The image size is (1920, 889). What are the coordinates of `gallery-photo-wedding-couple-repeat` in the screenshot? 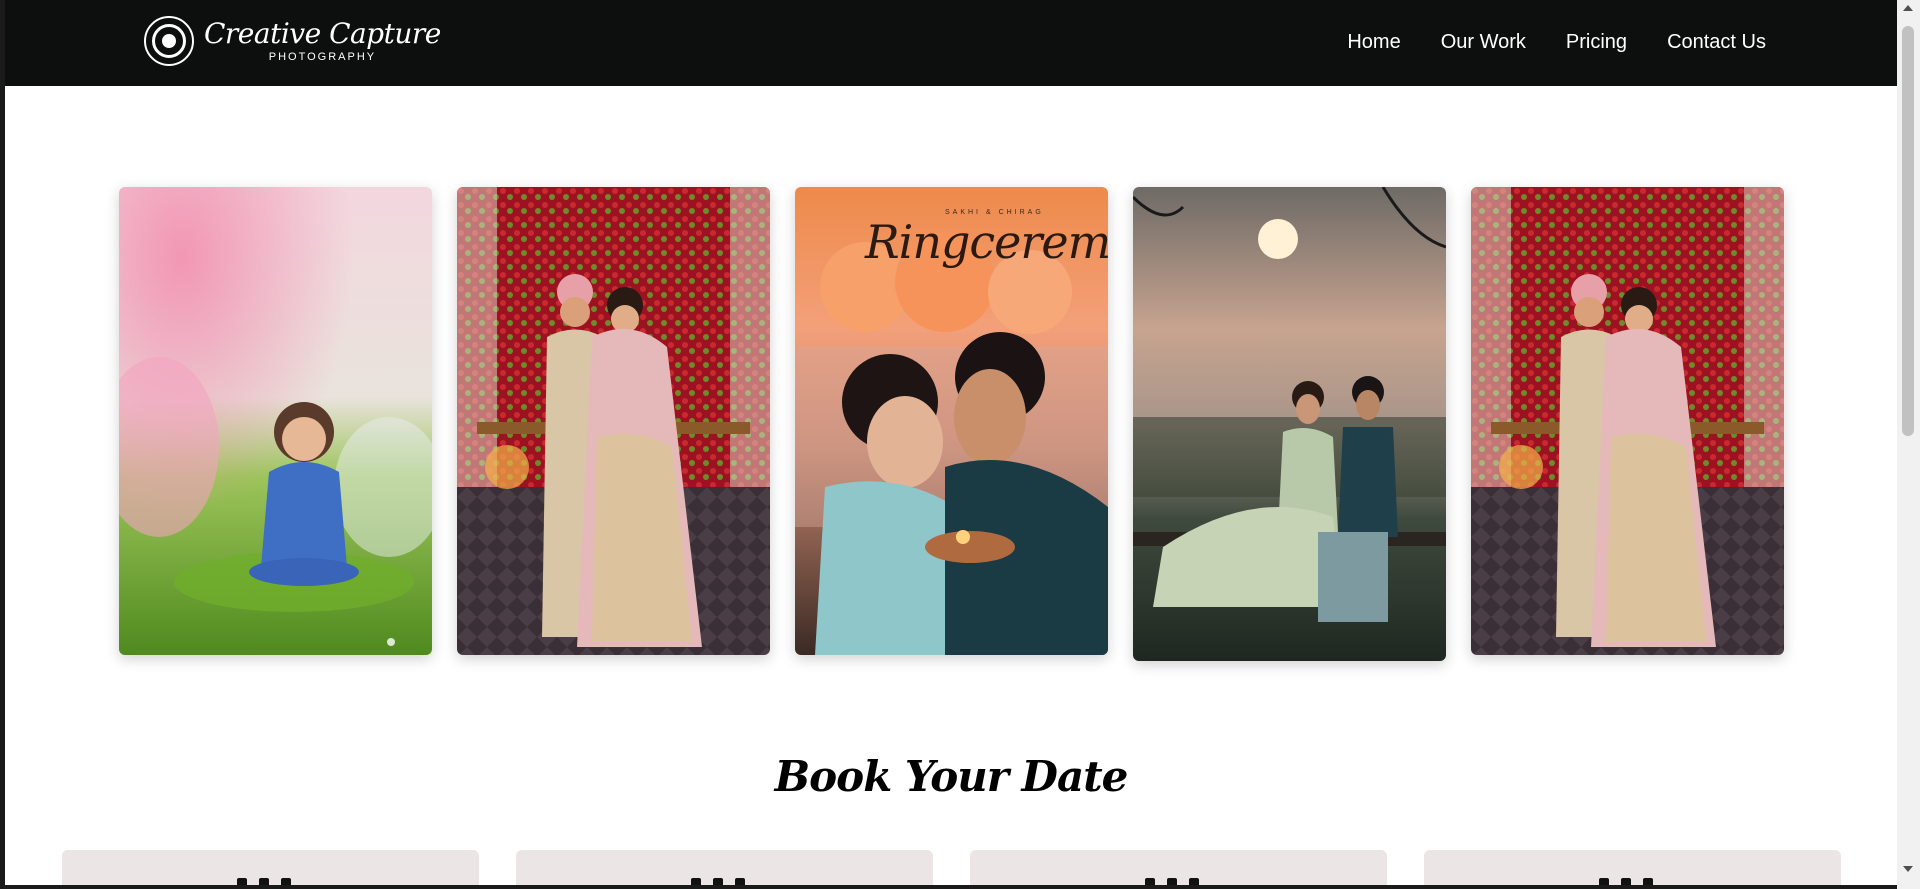 It's located at (1627, 421).